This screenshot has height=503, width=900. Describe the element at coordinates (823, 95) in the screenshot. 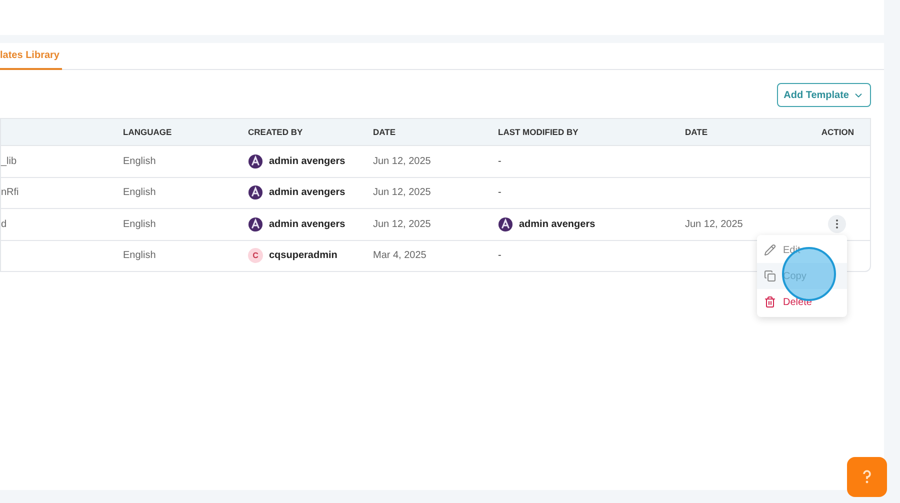

I see `add-template-button: Add Template` at that location.